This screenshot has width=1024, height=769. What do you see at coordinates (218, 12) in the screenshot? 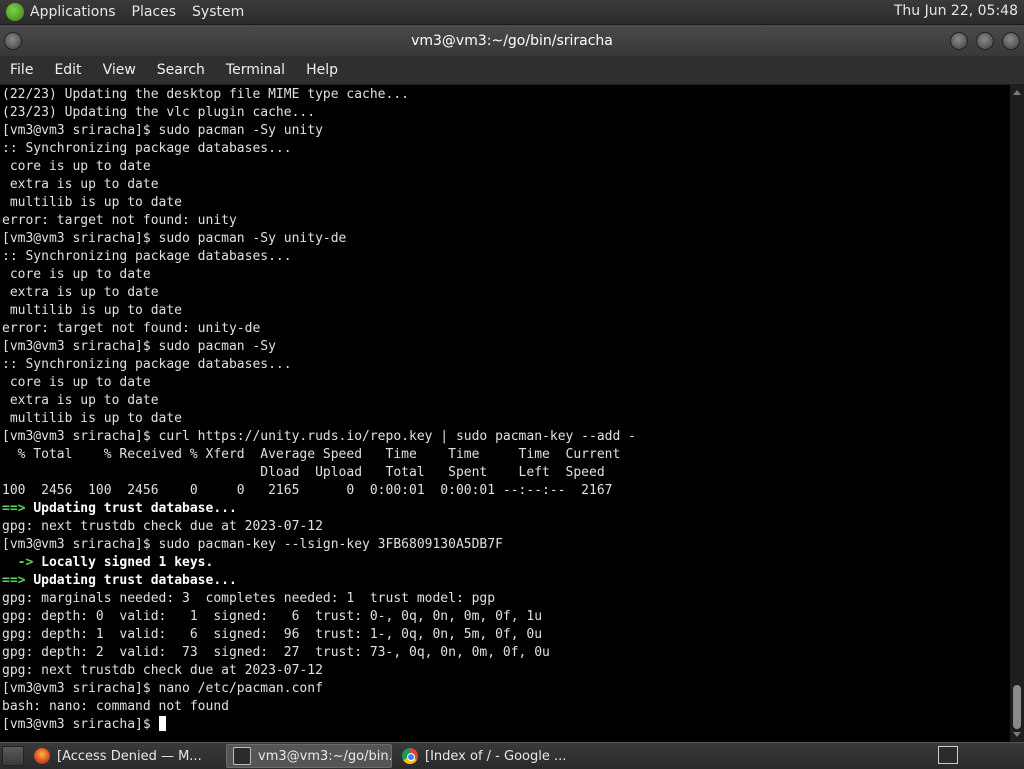
I see `system-menu: System` at bounding box center [218, 12].